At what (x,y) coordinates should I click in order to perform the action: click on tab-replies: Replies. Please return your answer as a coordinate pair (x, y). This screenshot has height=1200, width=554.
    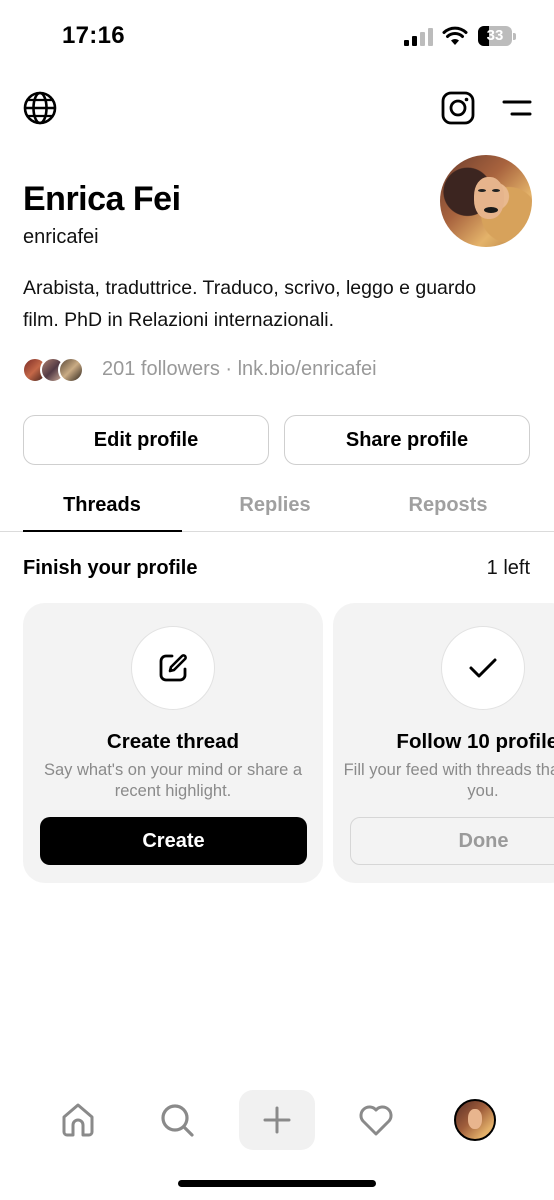
    Looking at the image, I should click on (275, 505).